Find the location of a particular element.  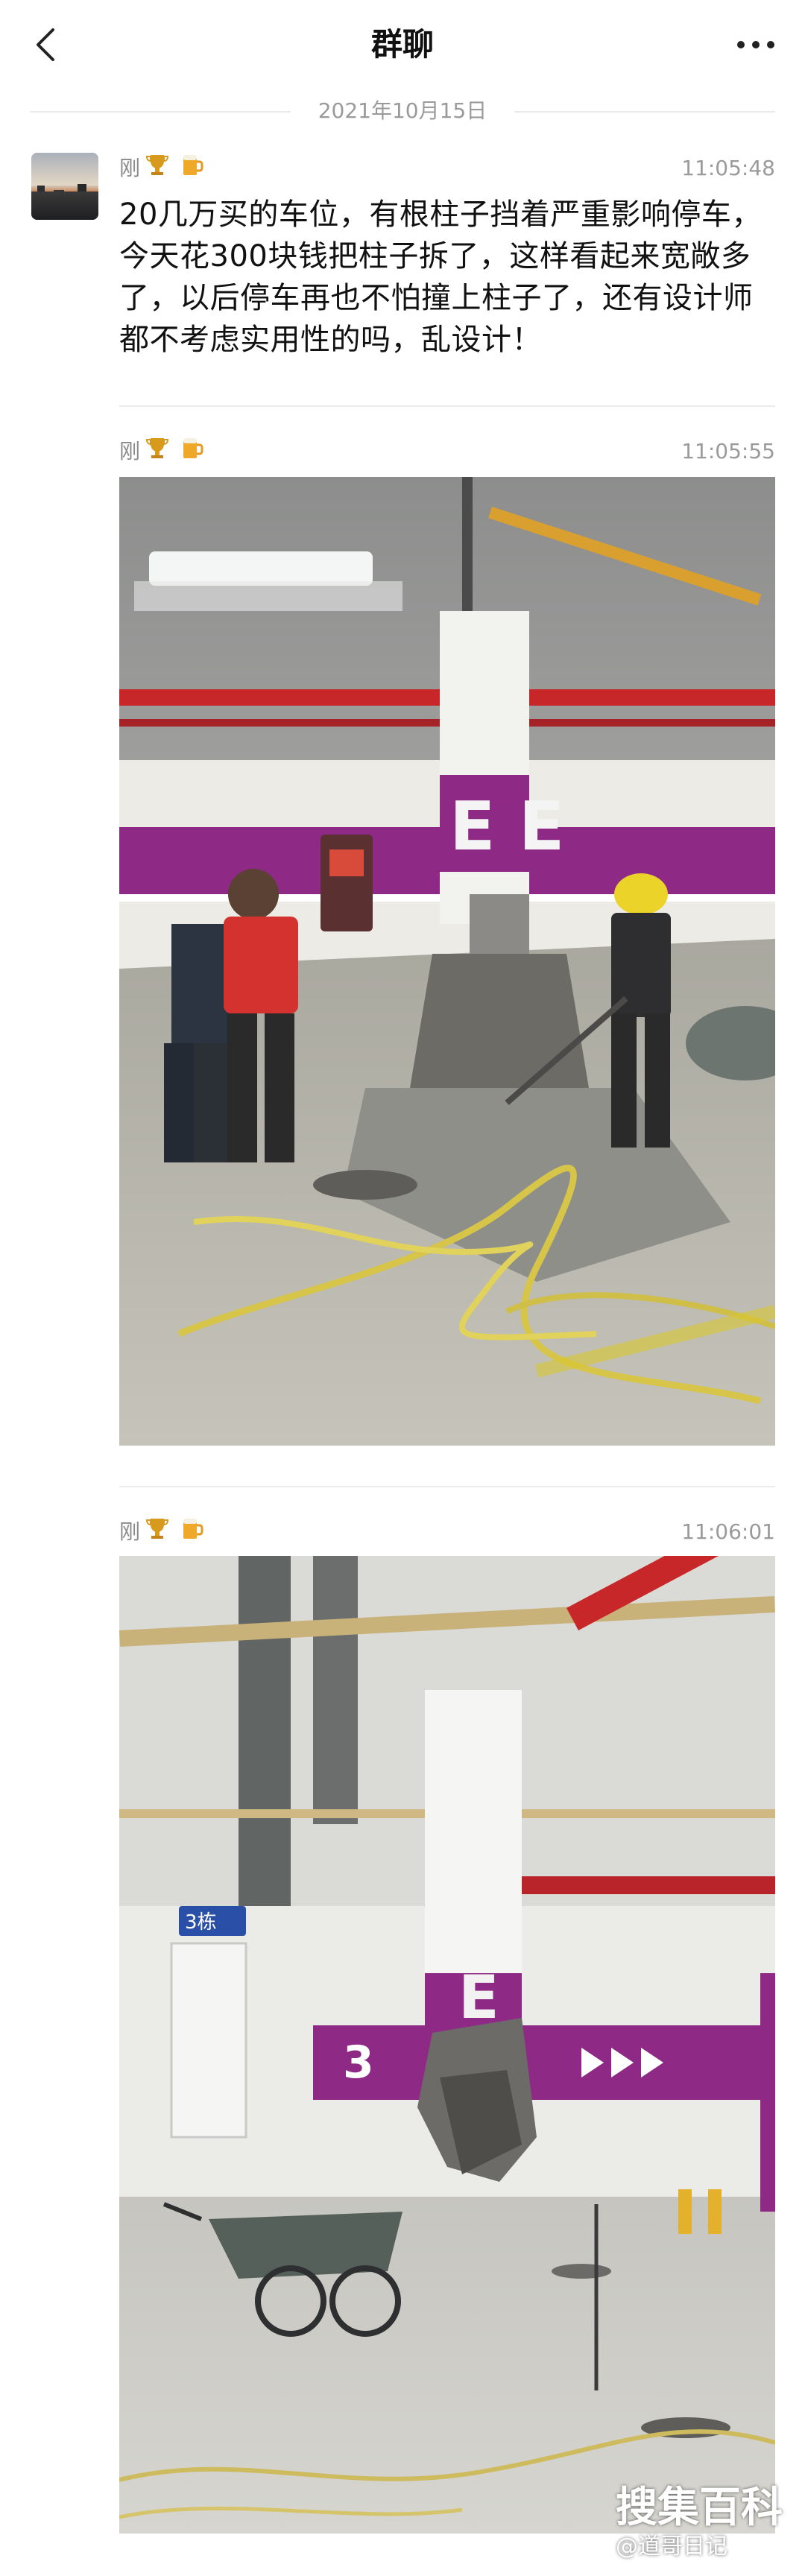

pillar-letters: E E is located at coordinates (506, 827).